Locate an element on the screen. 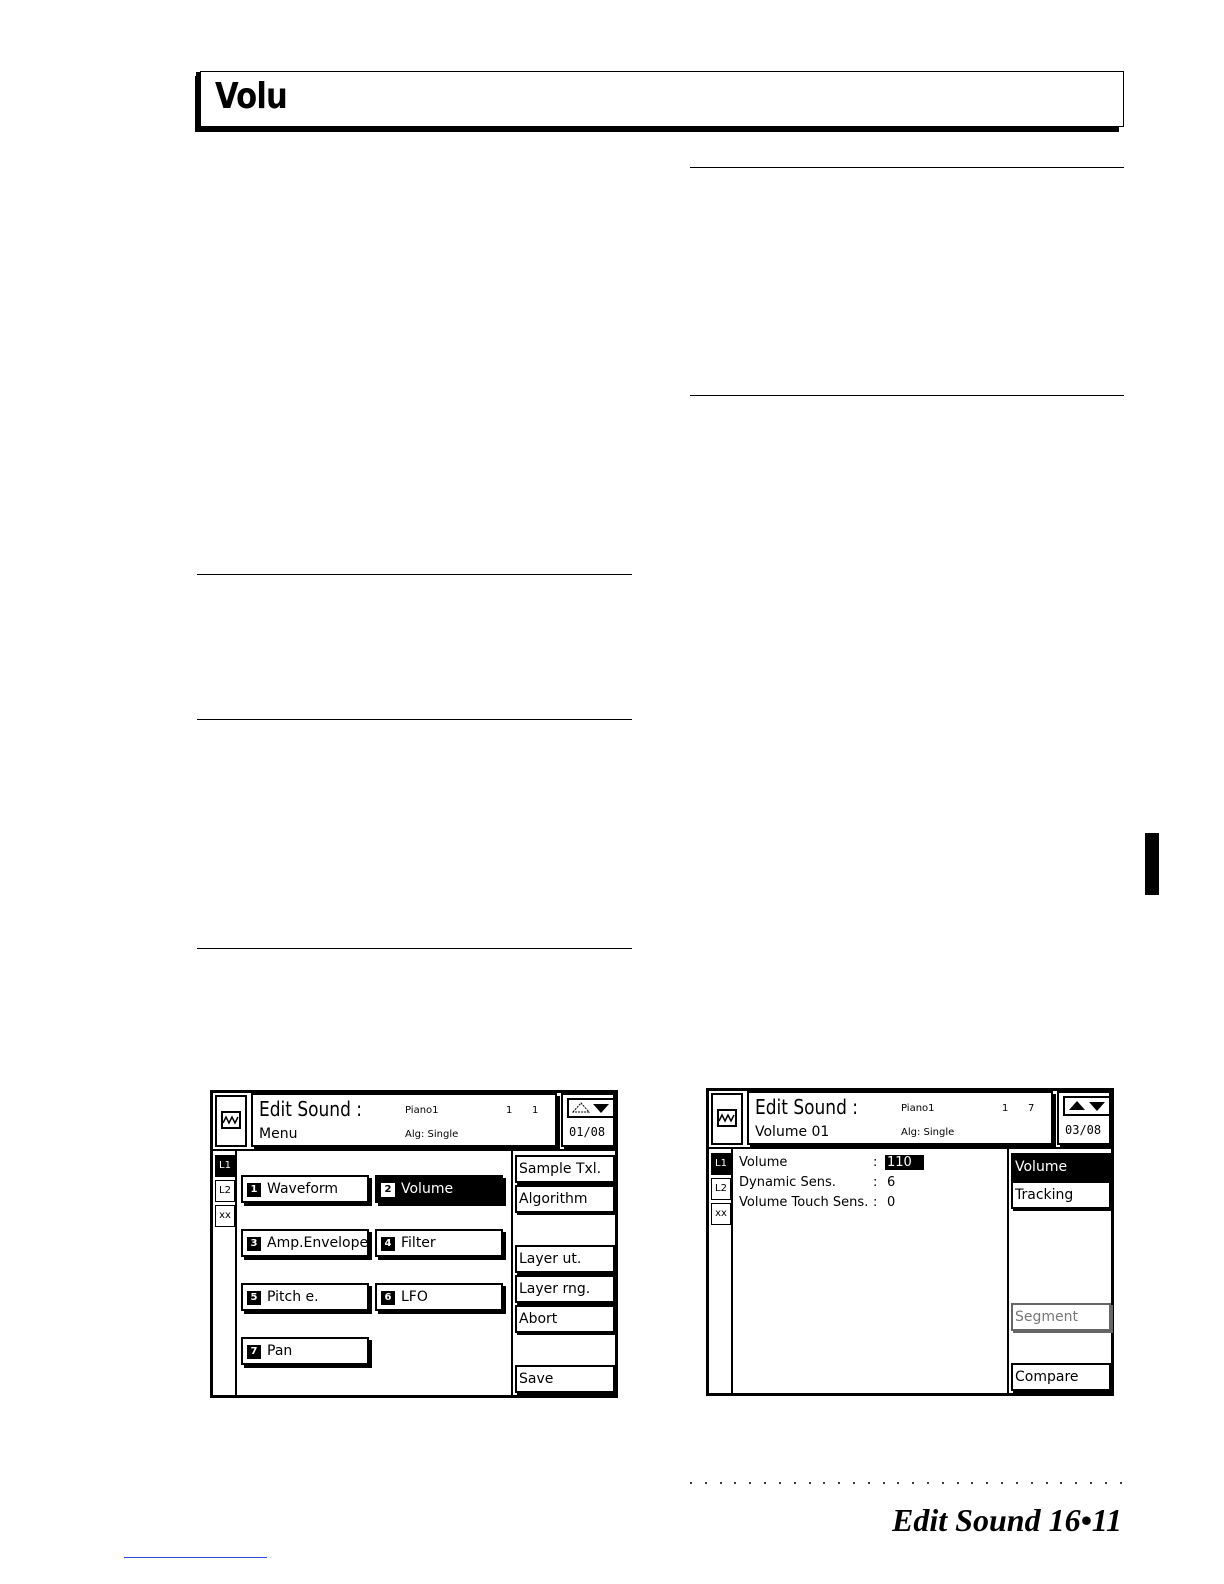 This screenshot has height=1584, width=1224. page-navigator: 03/08 is located at coordinates (1084, 1118).